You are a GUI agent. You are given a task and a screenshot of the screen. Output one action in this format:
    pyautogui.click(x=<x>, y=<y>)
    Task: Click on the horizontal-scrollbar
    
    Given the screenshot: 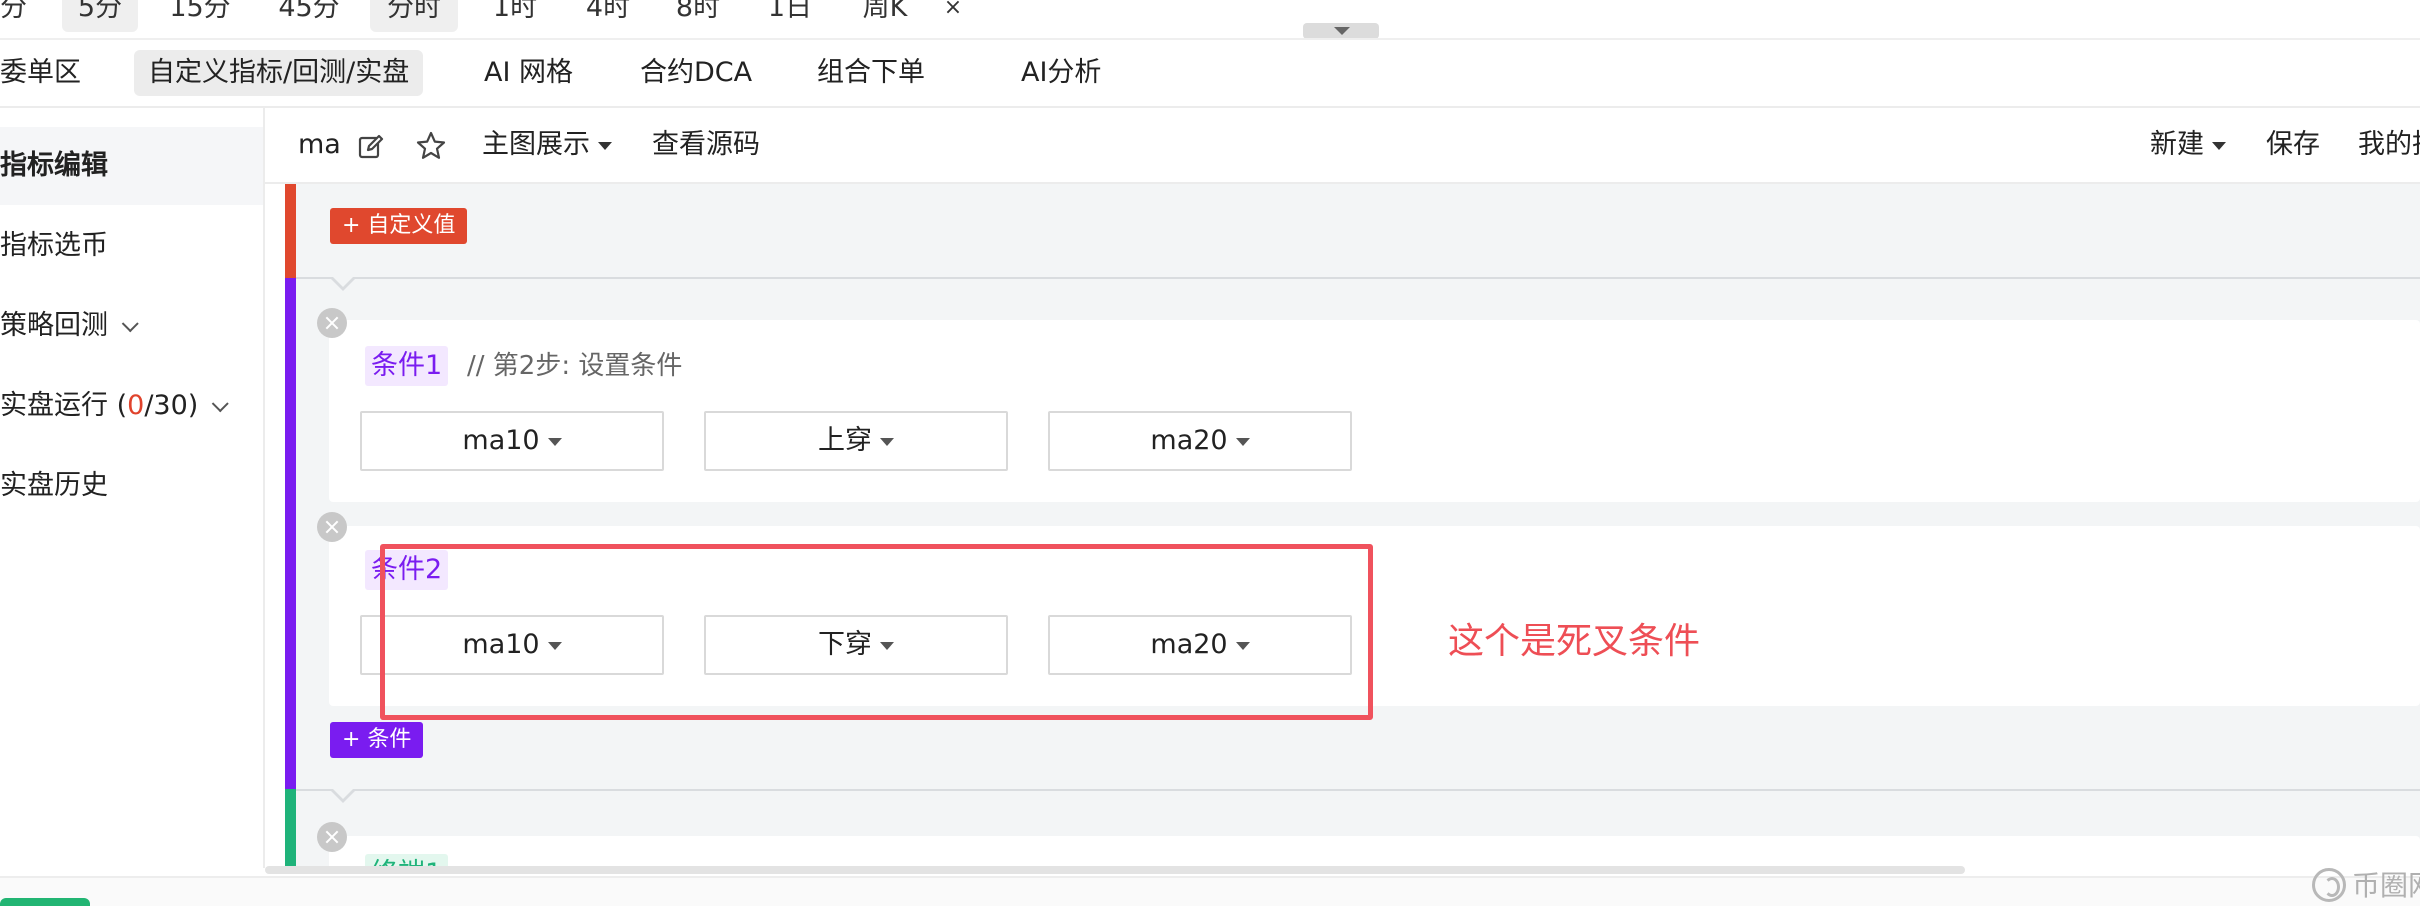 What is the action you would take?
    pyautogui.click(x=1115, y=870)
    